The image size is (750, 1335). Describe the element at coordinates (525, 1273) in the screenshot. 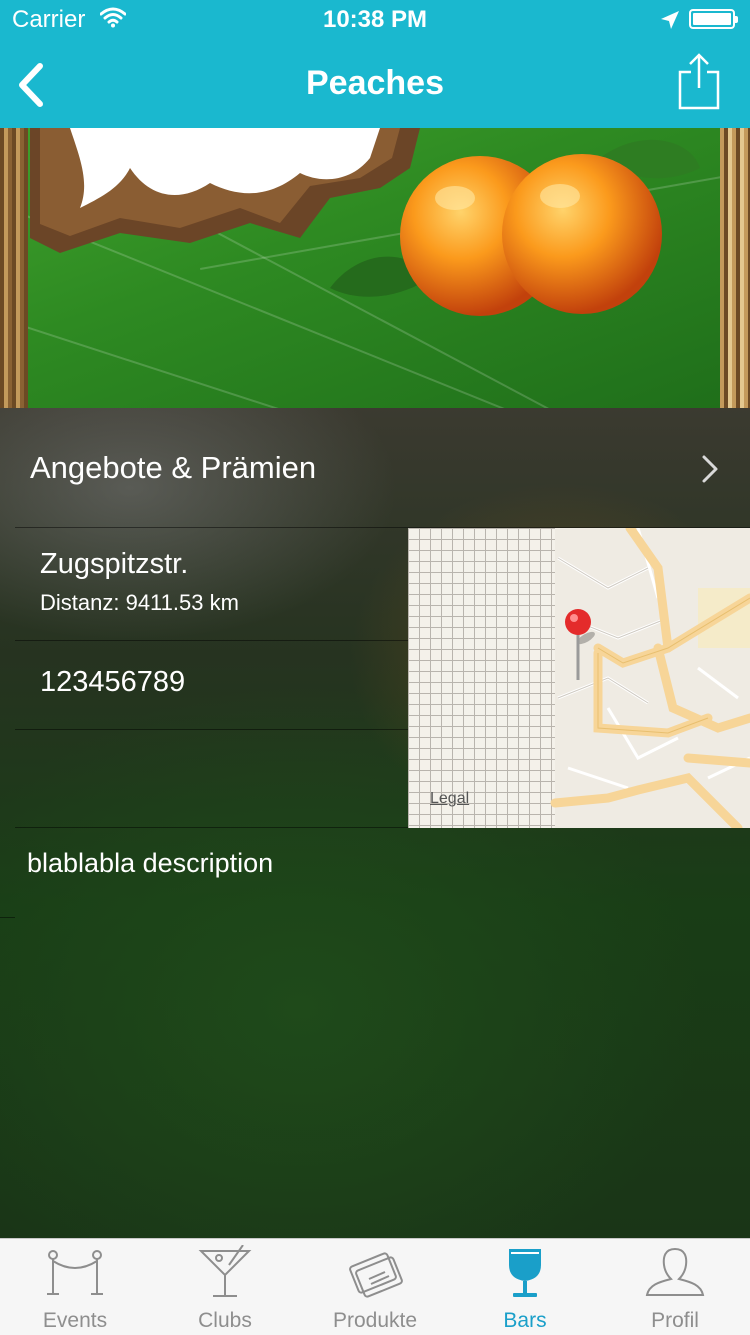

I see `wine-glass-icon` at that location.